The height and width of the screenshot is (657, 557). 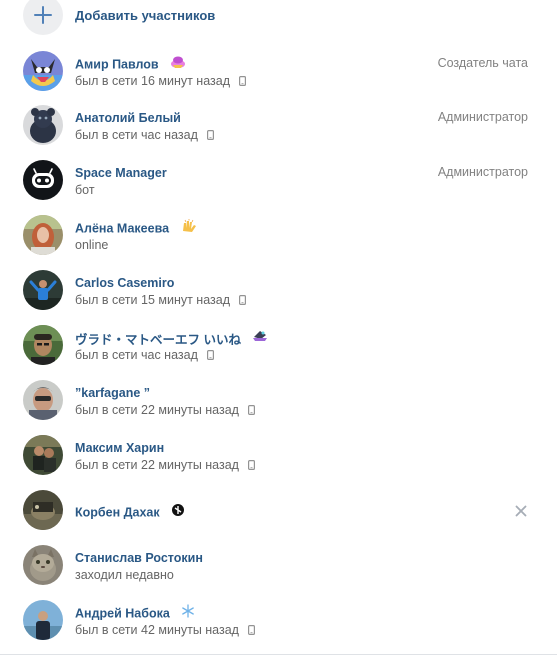 What do you see at coordinates (278, 625) in the screenshot?
I see `member-row: Андрей Набока был в сети 42 минуты назад` at bounding box center [278, 625].